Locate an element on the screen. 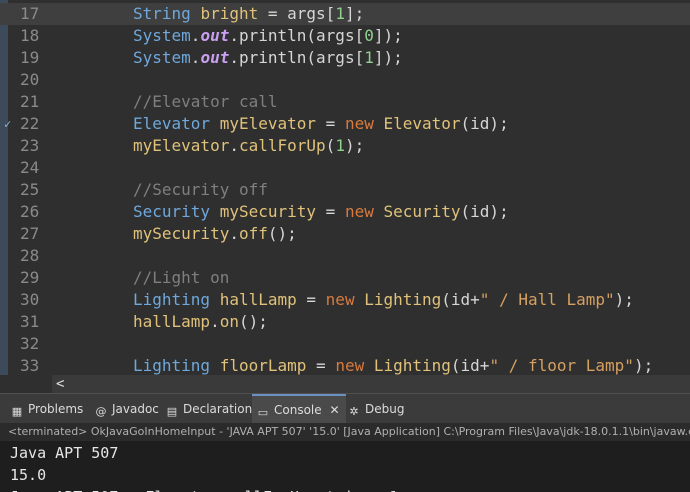  code-token: 0 is located at coordinates (369, 35).